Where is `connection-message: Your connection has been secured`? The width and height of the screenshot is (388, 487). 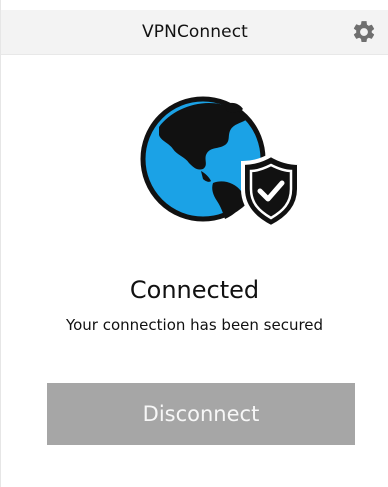
connection-message: Your connection has been secured is located at coordinates (194, 325).